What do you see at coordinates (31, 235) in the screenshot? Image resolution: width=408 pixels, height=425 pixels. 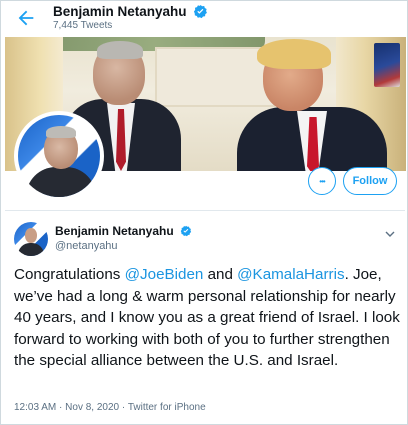 I see `avatar-face` at bounding box center [31, 235].